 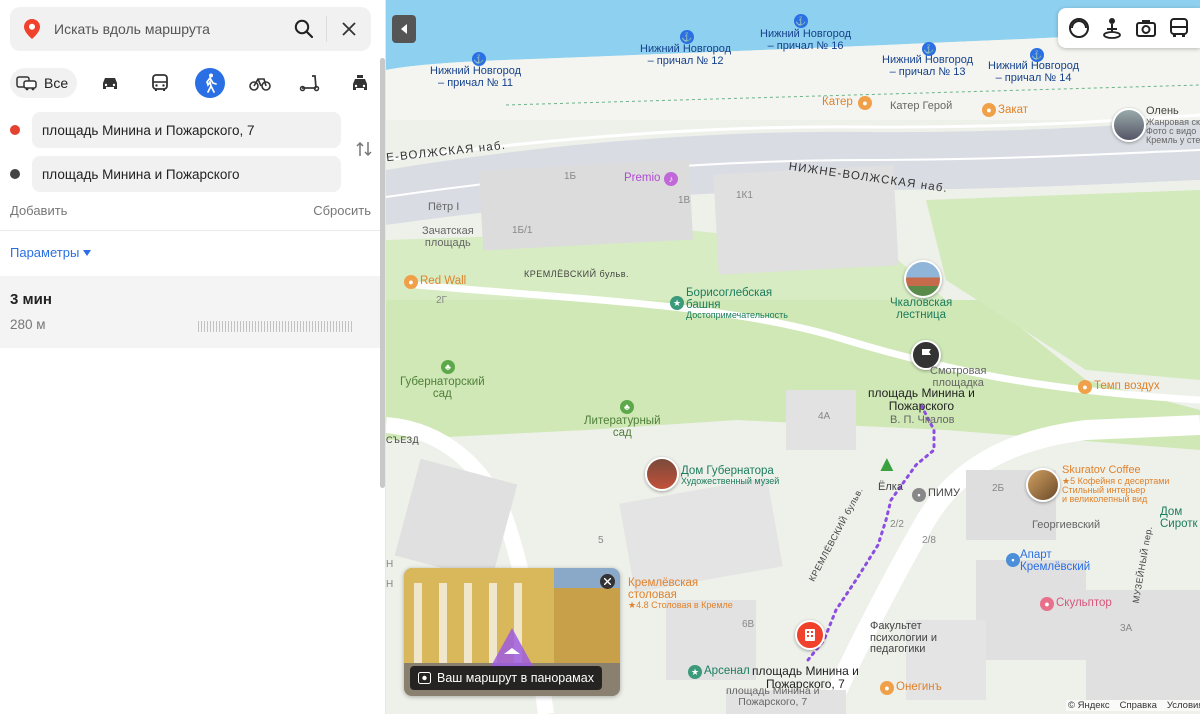 I want to click on params-button: Параметры, so click(x=51, y=252).